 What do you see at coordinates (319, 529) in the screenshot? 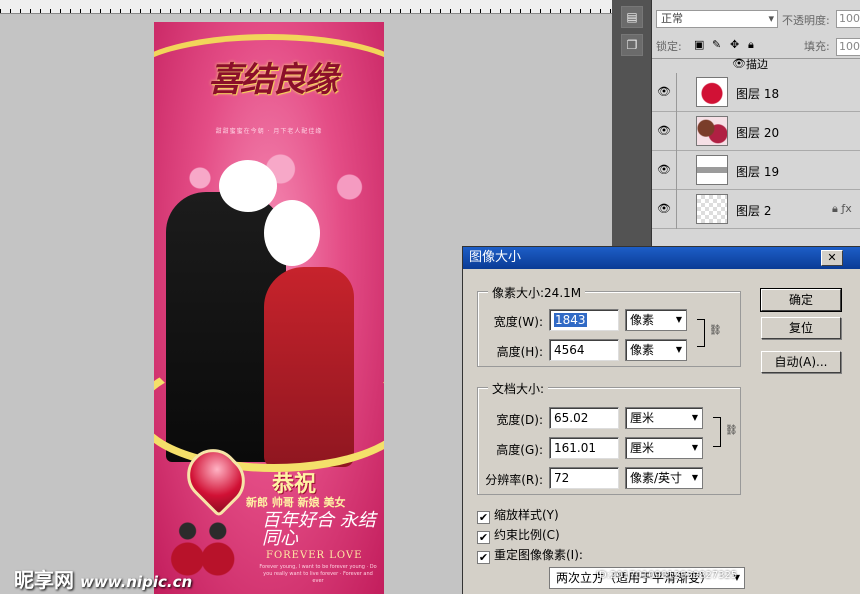
I see `poster-forever-cn: 百年好合 永结同心` at bounding box center [319, 529].